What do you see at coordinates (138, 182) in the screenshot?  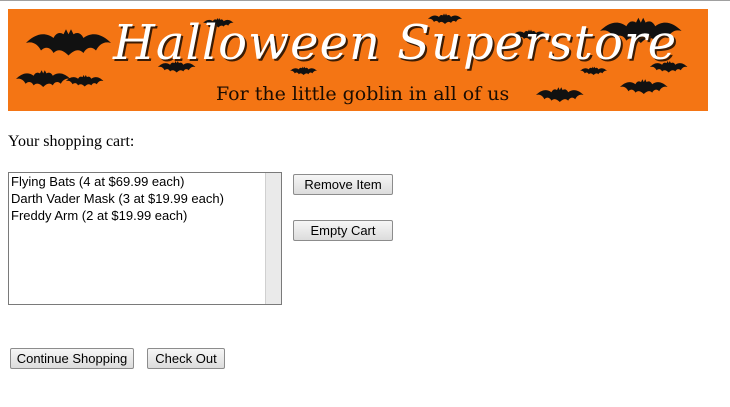 I see `cart-item: Flying Bats (4 at $69.99 each)` at bounding box center [138, 182].